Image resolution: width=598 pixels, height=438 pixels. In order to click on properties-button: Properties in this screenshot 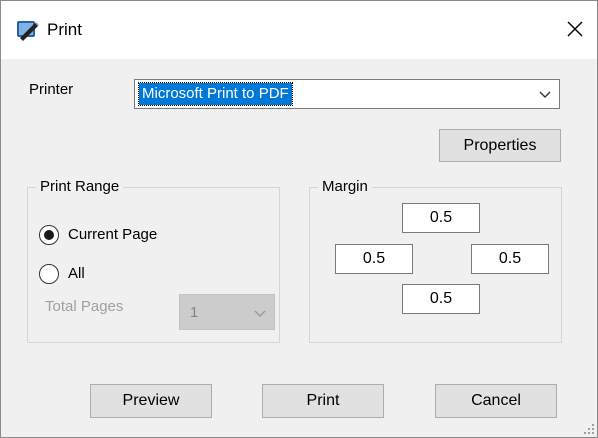, I will do `click(500, 145)`.